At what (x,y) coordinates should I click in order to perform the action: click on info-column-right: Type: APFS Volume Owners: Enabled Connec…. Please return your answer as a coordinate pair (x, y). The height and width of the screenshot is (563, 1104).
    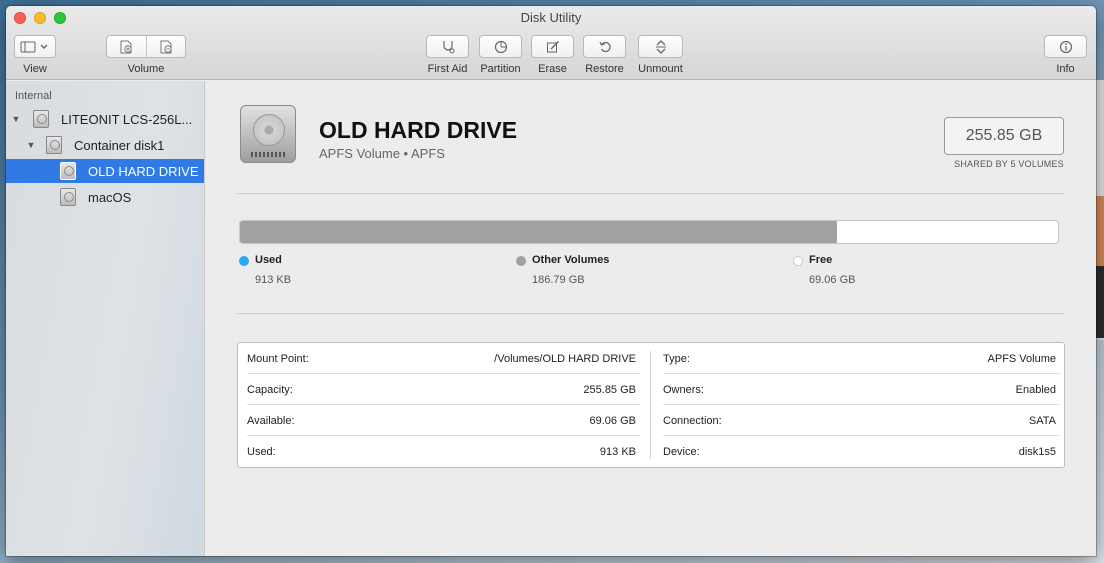
    Looking at the image, I should click on (859, 405).